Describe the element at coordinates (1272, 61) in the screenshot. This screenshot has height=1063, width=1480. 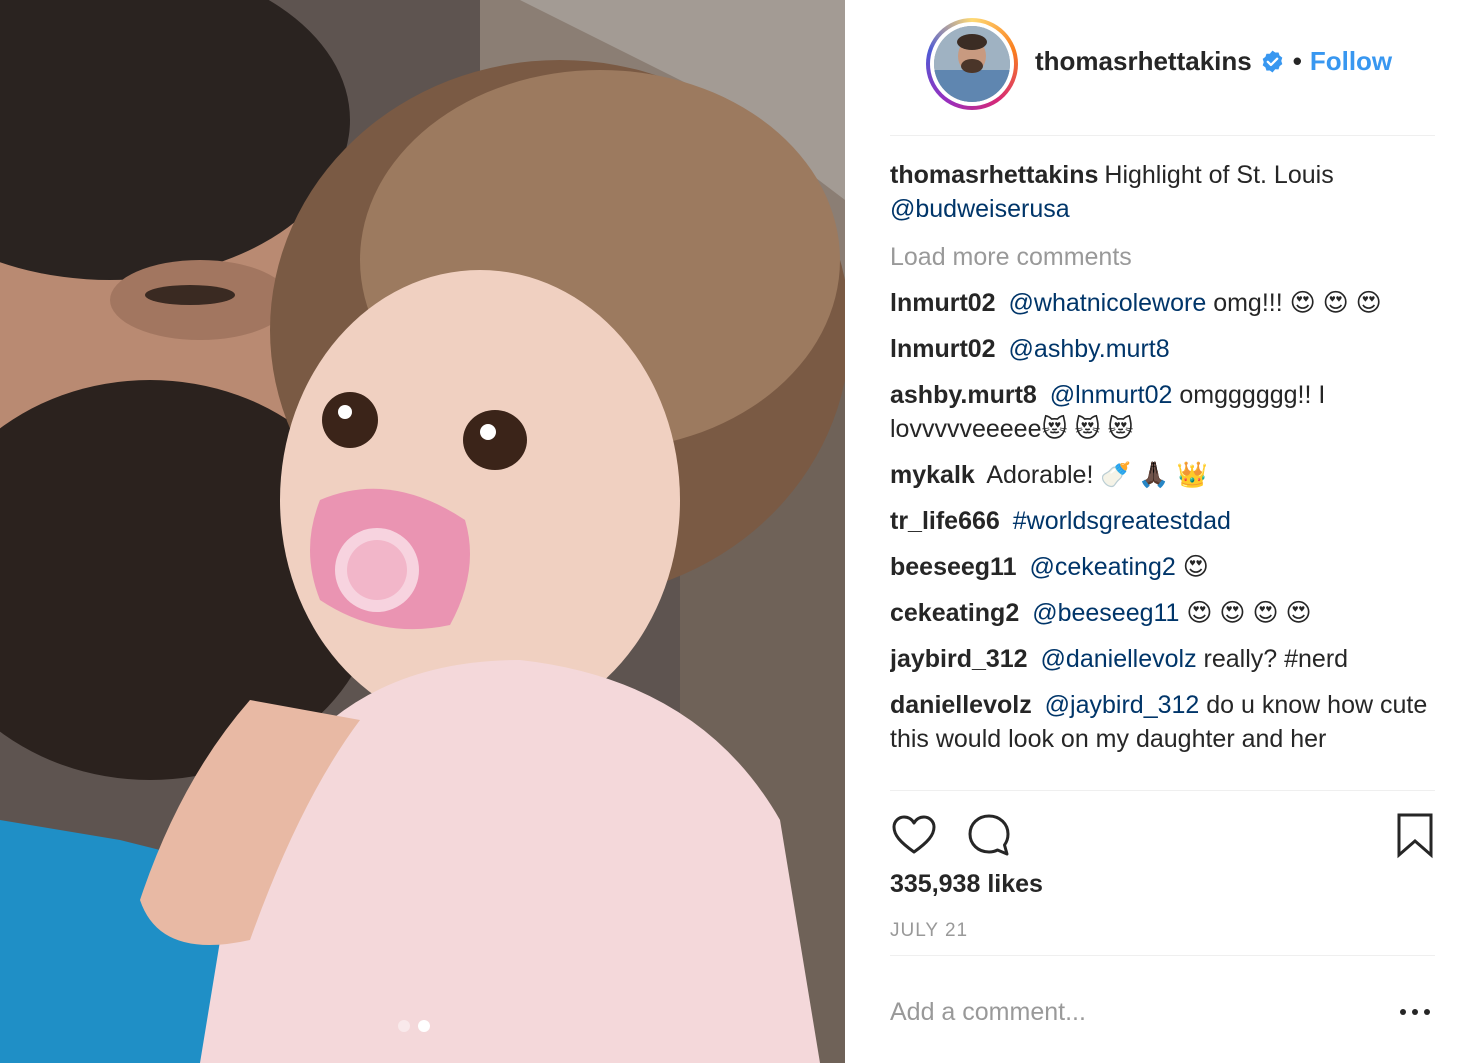
I see `verified-badge-icon` at that location.